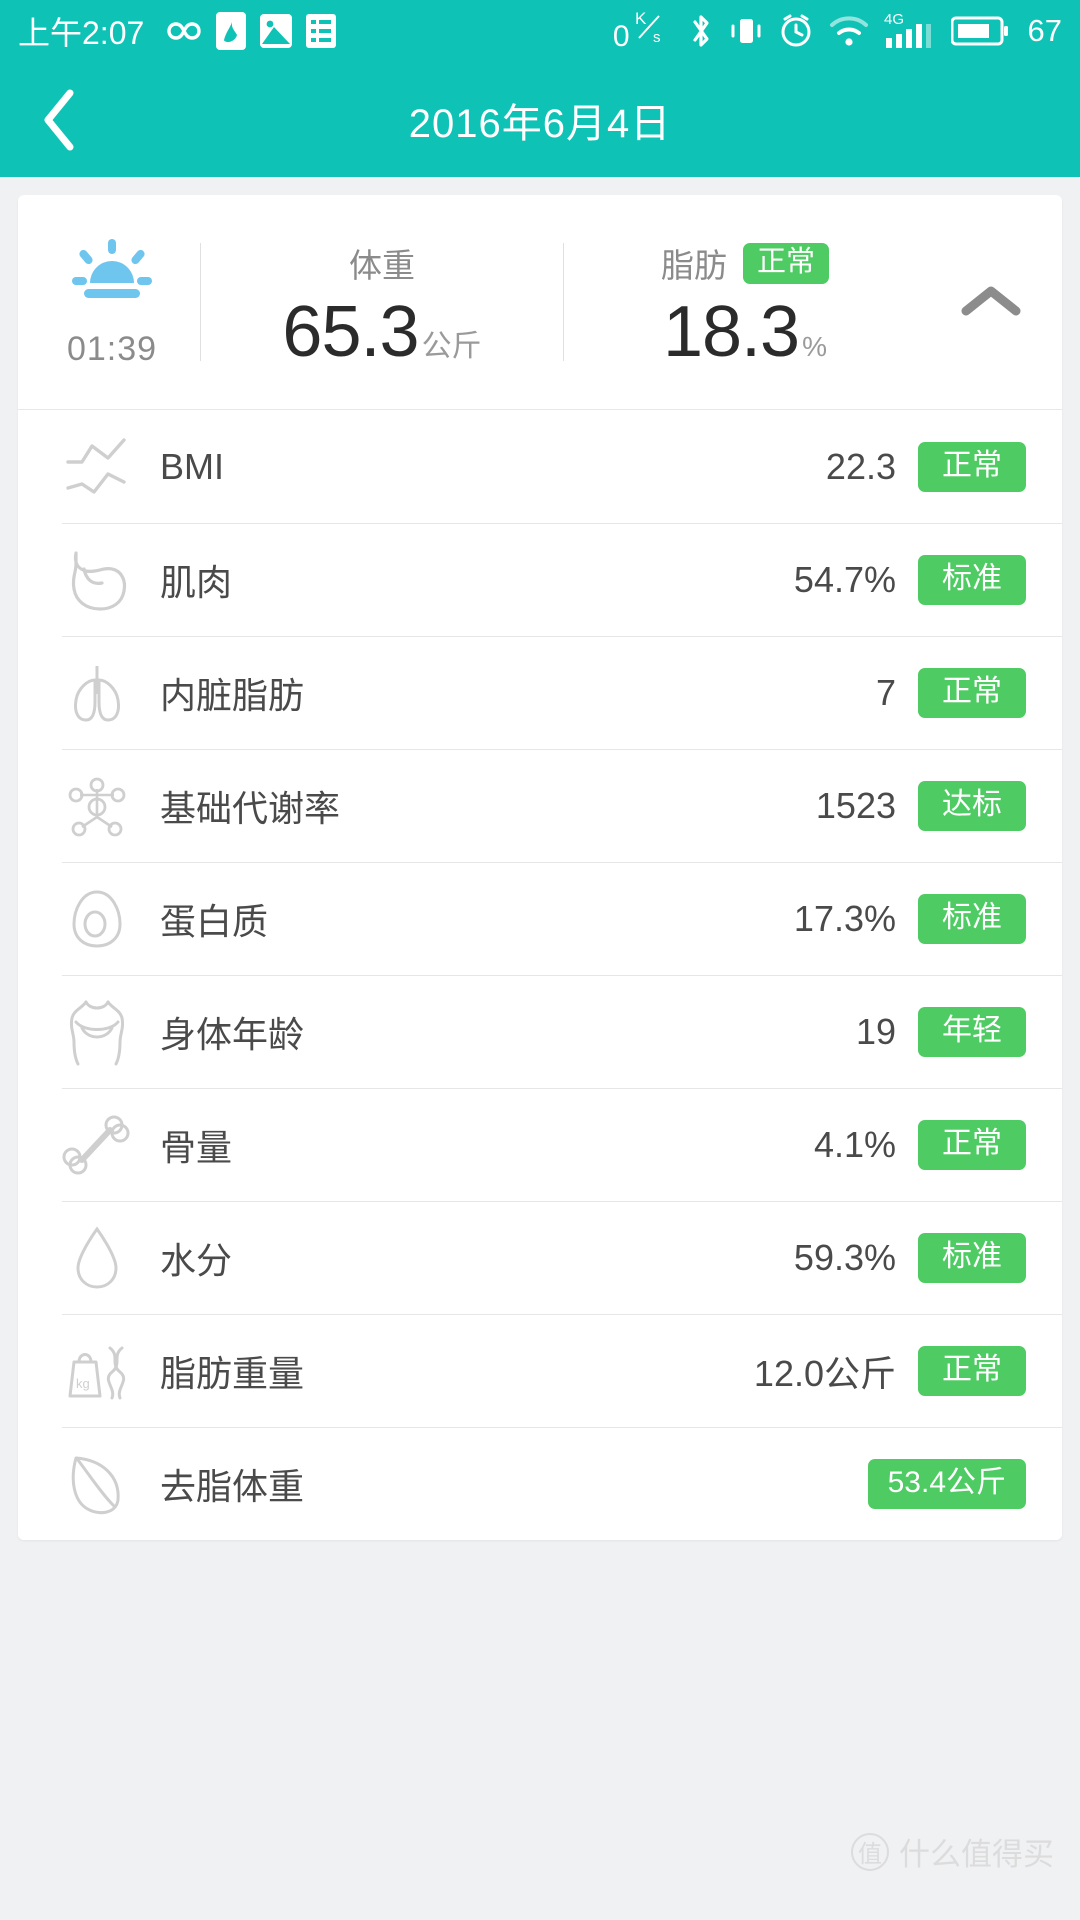 Image resolution: width=1080 pixels, height=1920 pixels. I want to click on alarm-icon, so click(796, 31).